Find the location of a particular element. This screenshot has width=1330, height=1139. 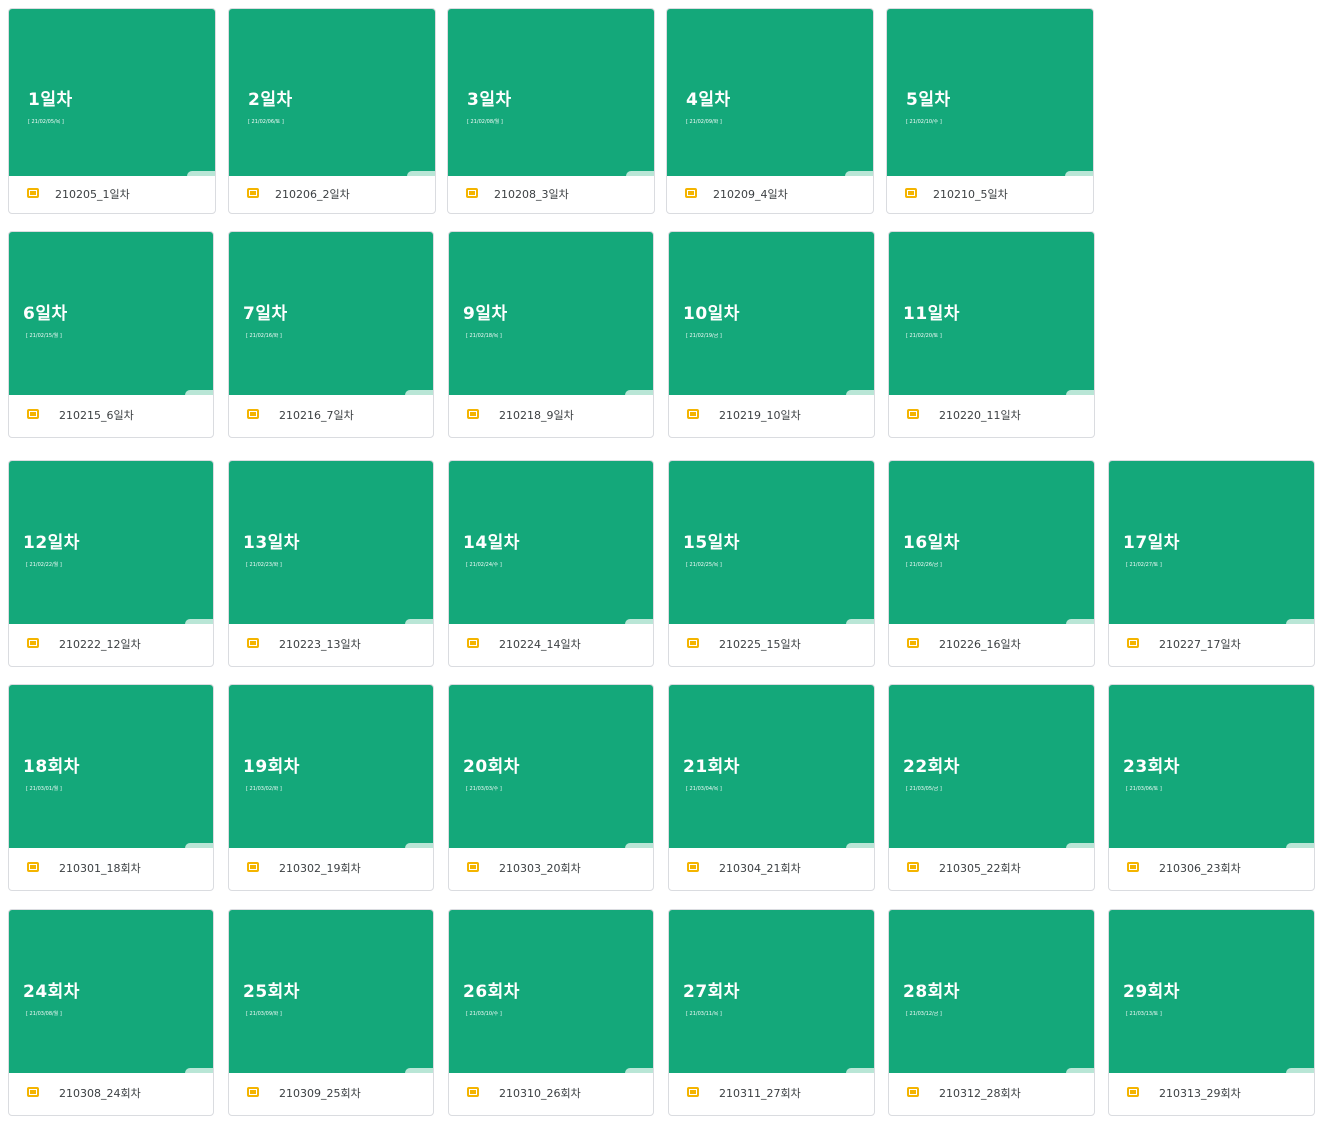

file-card: 17일차 [ 21/02/27/토 ] 210227_17일차 is located at coordinates (1211, 563).